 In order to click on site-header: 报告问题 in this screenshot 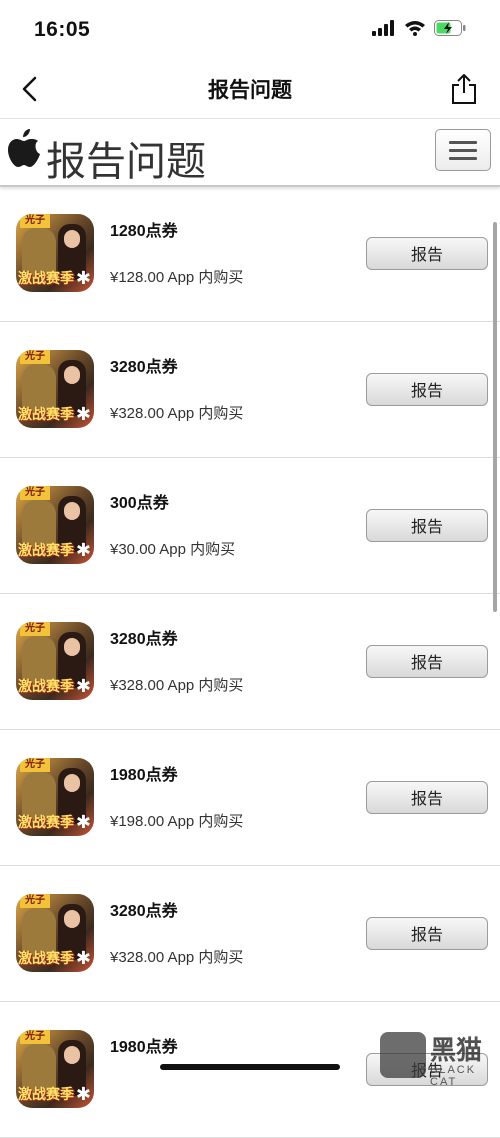, I will do `click(250, 153)`.